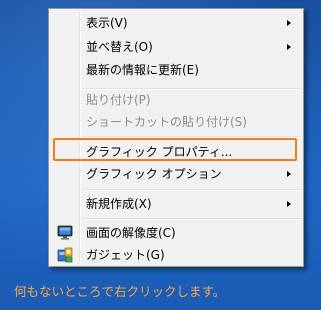 The height and width of the screenshot is (310, 321). Describe the element at coordinates (65, 255) in the screenshot. I see `gadget-icon` at that location.